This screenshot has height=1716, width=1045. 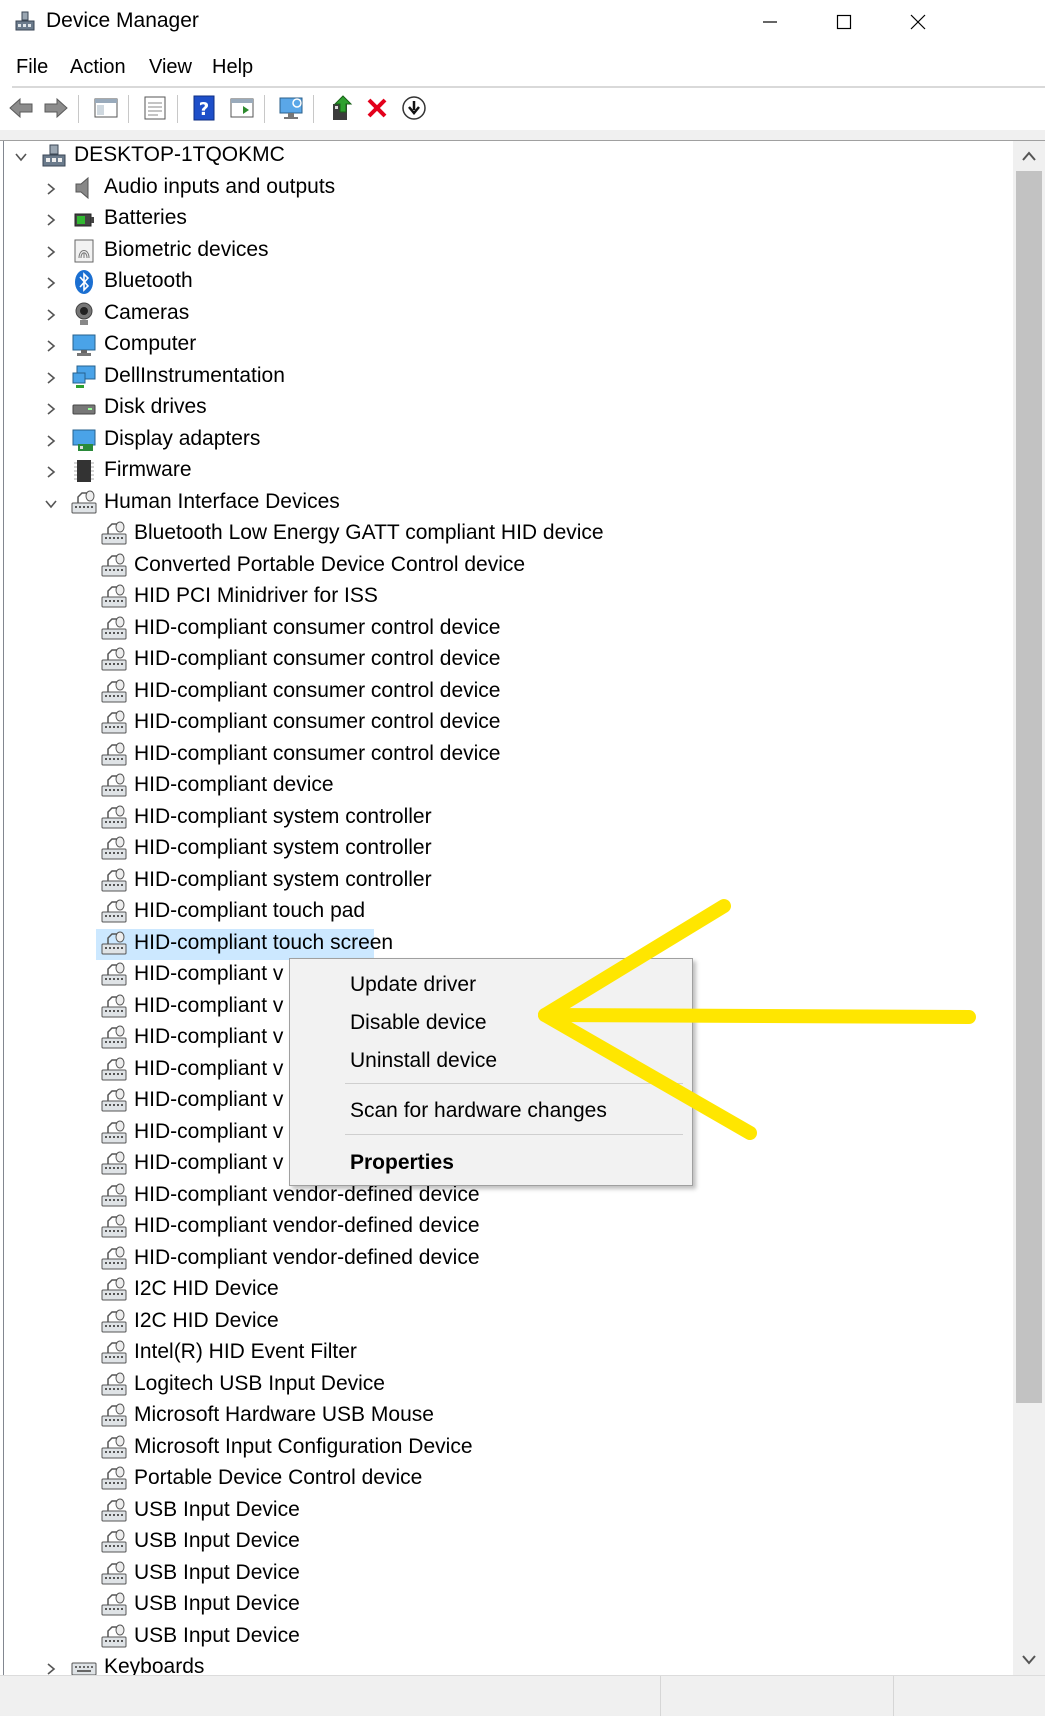 What do you see at coordinates (506, 472) in the screenshot?
I see `tree-category-item: Firmware` at bounding box center [506, 472].